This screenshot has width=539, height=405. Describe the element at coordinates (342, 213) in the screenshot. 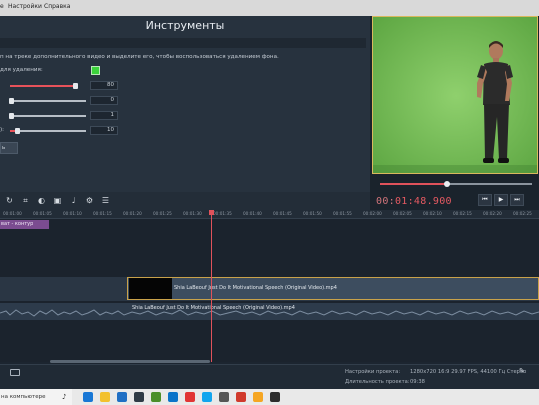

I see `ruler-tick: 00:01:55` at that location.